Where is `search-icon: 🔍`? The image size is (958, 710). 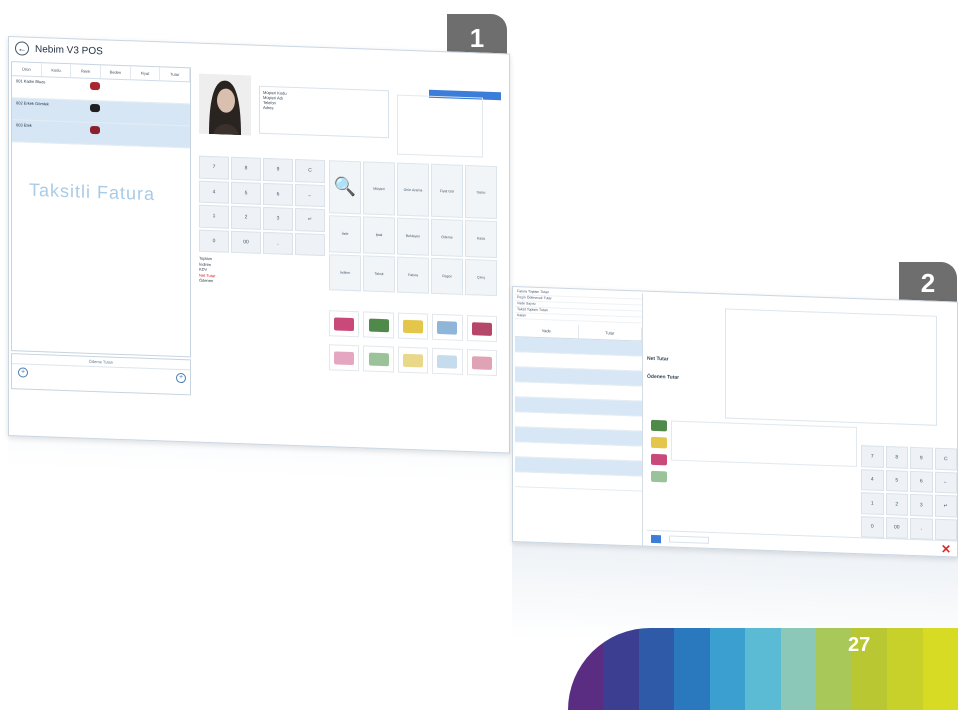 search-icon: 🔍 is located at coordinates (345, 187).